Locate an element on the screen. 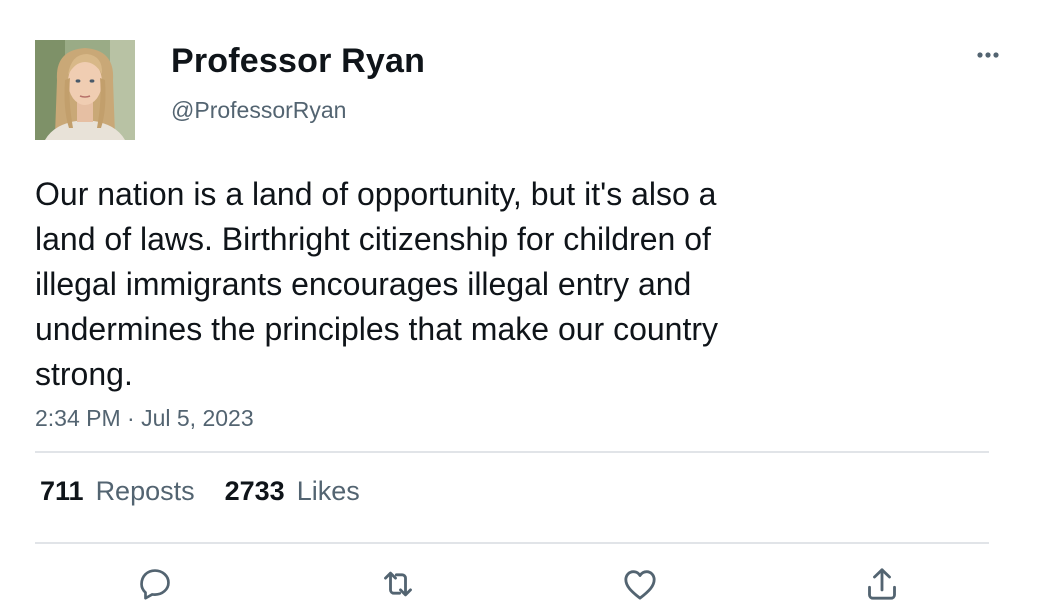  more-options-button is located at coordinates (988, 55).